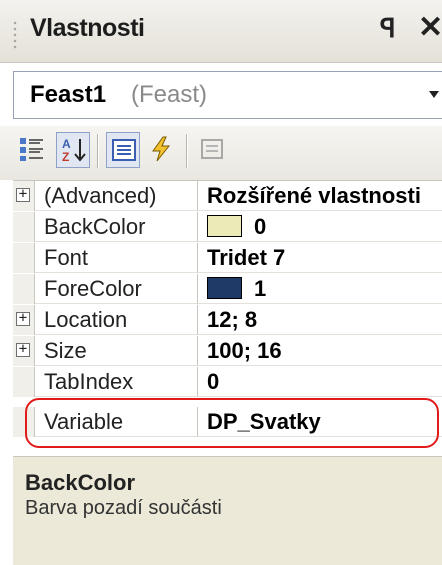 The image size is (442, 565). I want to click on svg-text: Z, so click(65, 157).